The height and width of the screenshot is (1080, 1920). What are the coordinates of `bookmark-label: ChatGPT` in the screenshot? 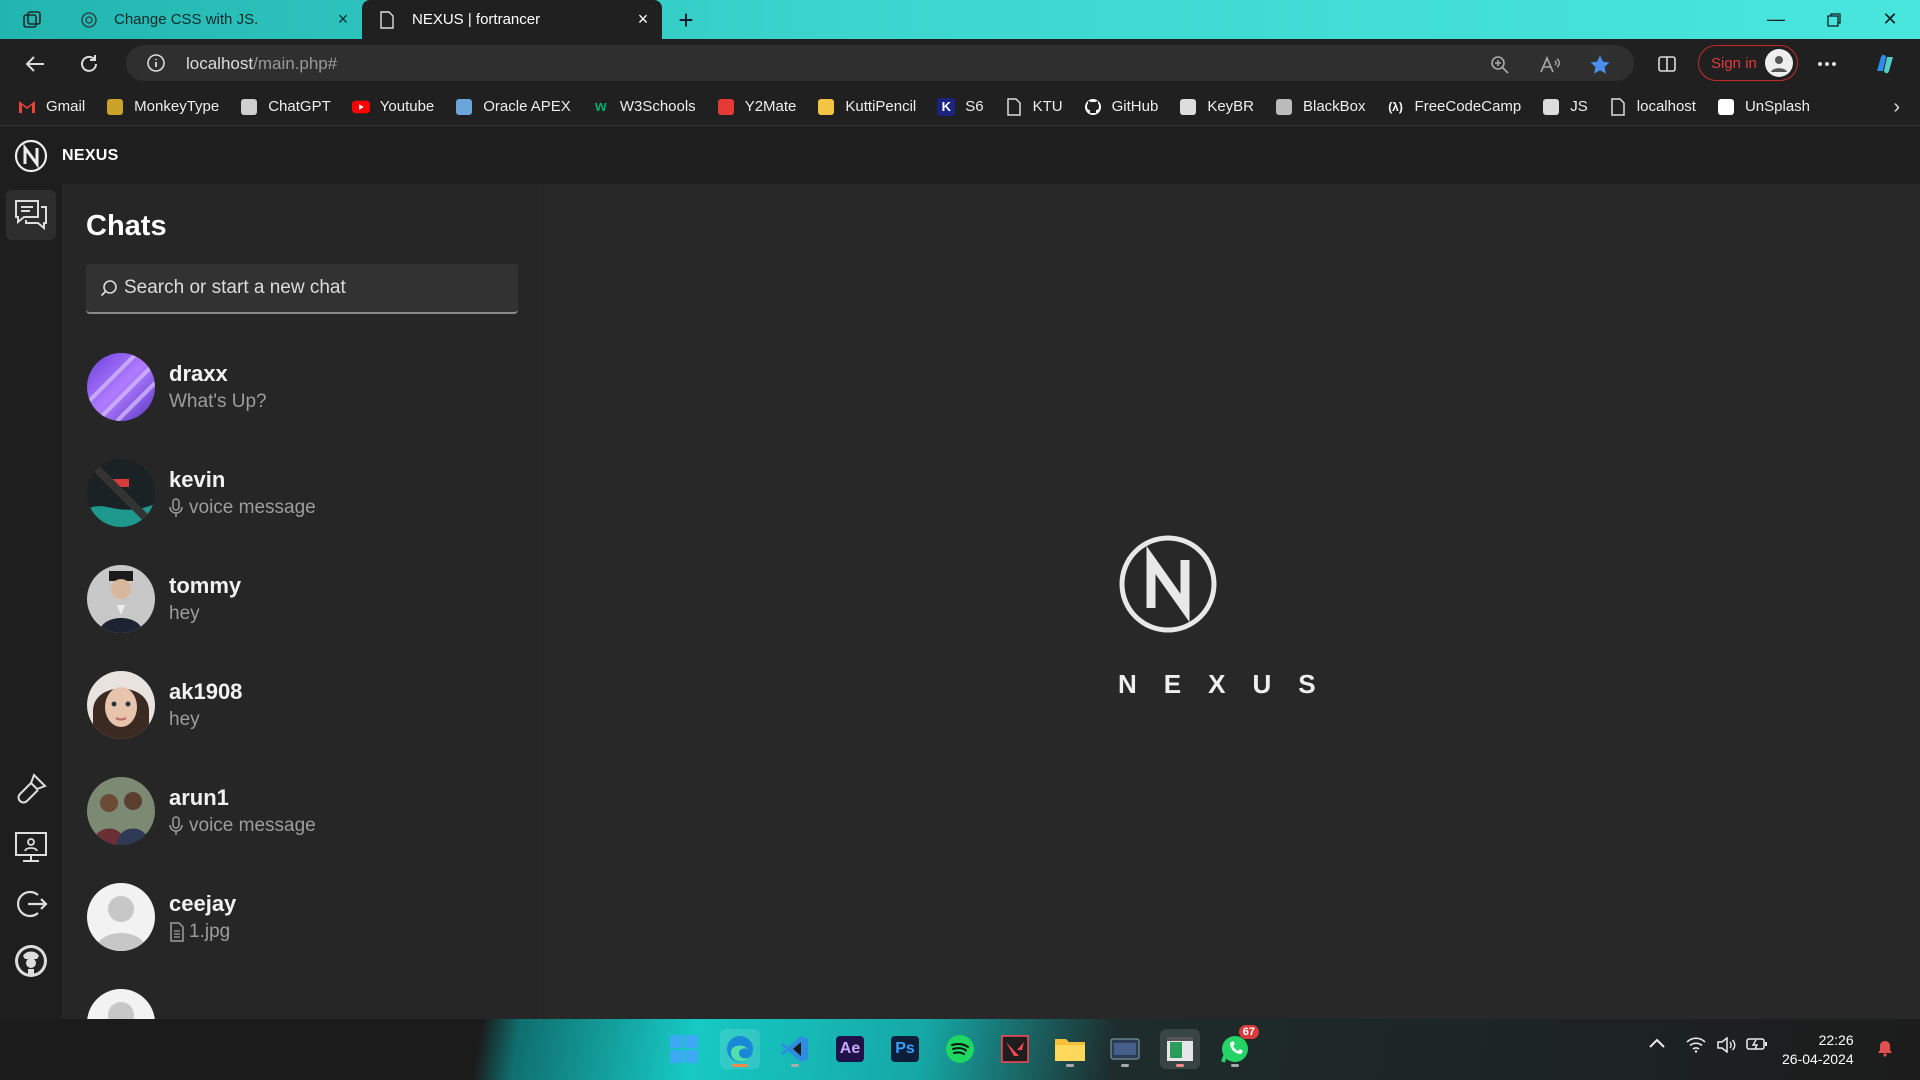 It's located at (299, 106).